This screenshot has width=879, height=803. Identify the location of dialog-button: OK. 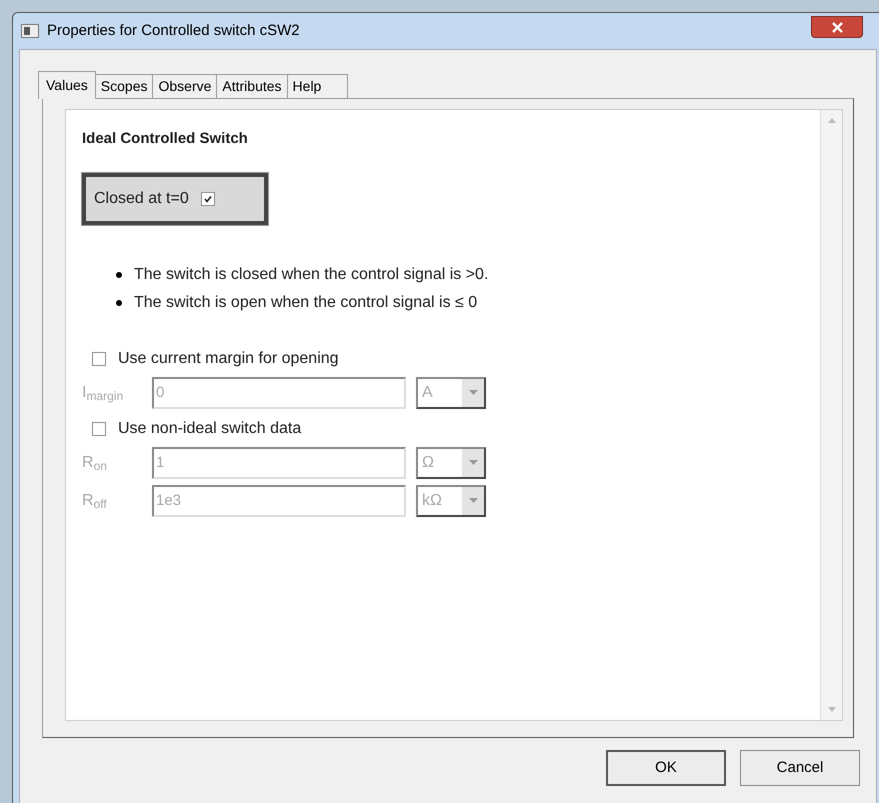
(666, 768).